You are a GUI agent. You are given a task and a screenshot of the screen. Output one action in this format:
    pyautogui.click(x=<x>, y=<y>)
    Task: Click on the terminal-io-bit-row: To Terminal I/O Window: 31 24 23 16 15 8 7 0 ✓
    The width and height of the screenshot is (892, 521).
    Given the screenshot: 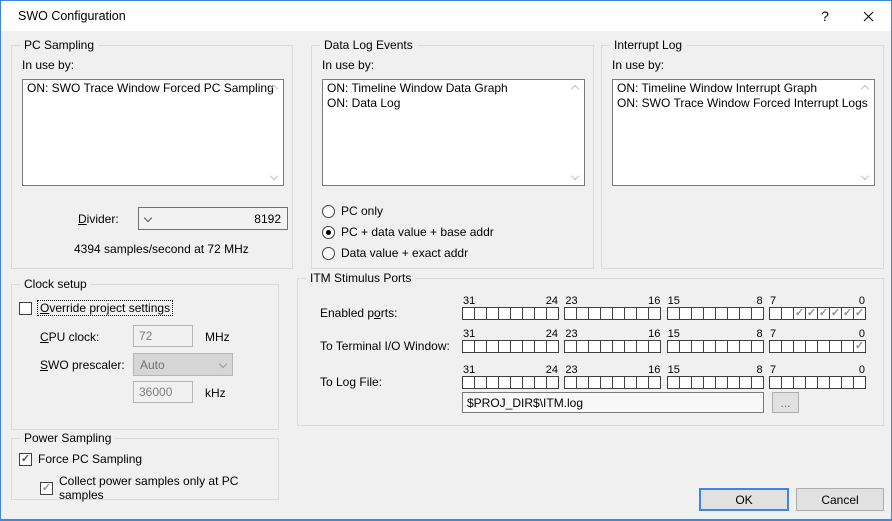 What is the action you would take?
    pyautogui.click(x=593, y=340)
    